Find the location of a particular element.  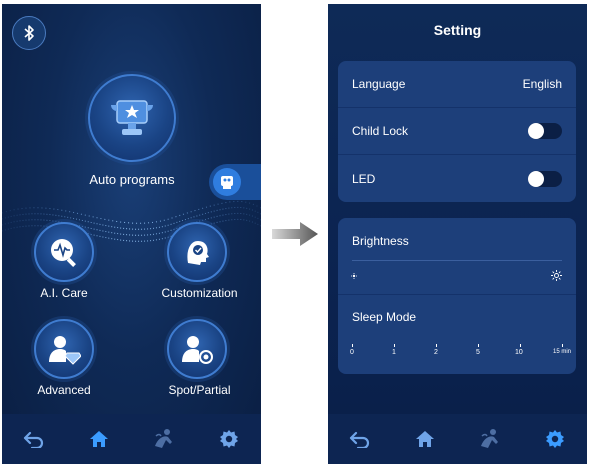

auto-programs-button is located at coordinates (132, 118).